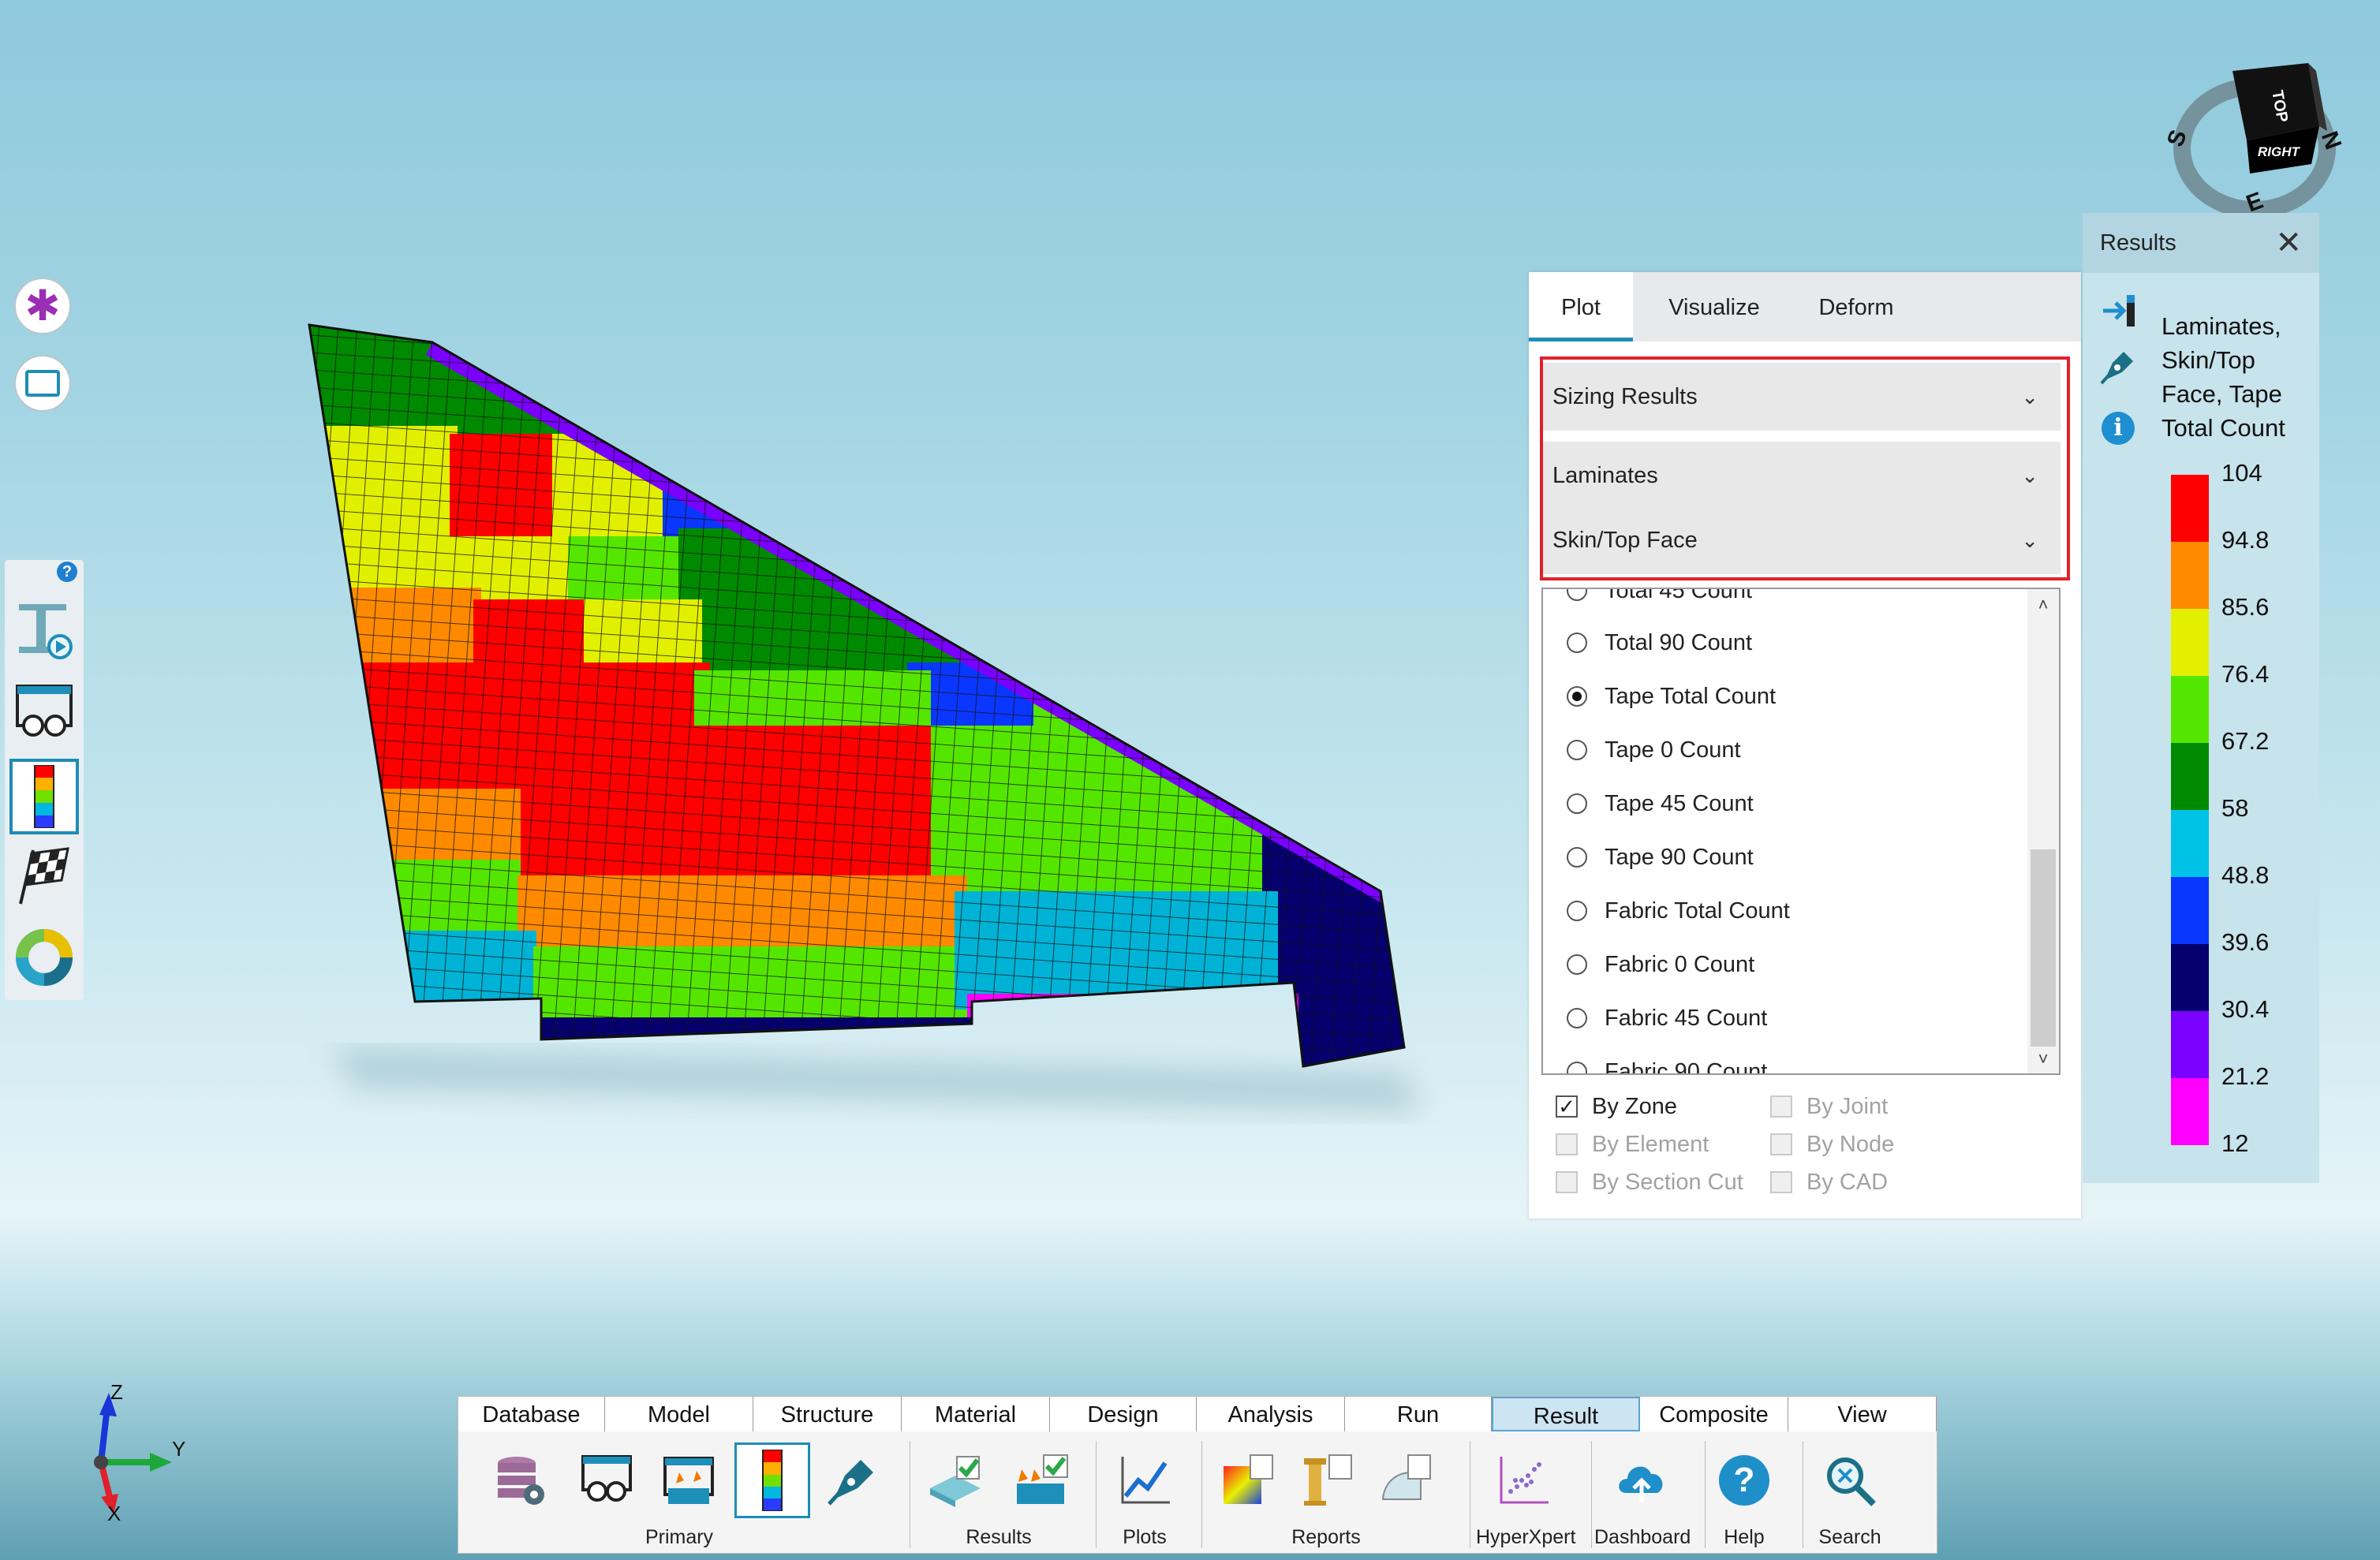 The image size is (2380, 1560). I want to click on list-item: Fabric 0 Count, so click(1660, 964).